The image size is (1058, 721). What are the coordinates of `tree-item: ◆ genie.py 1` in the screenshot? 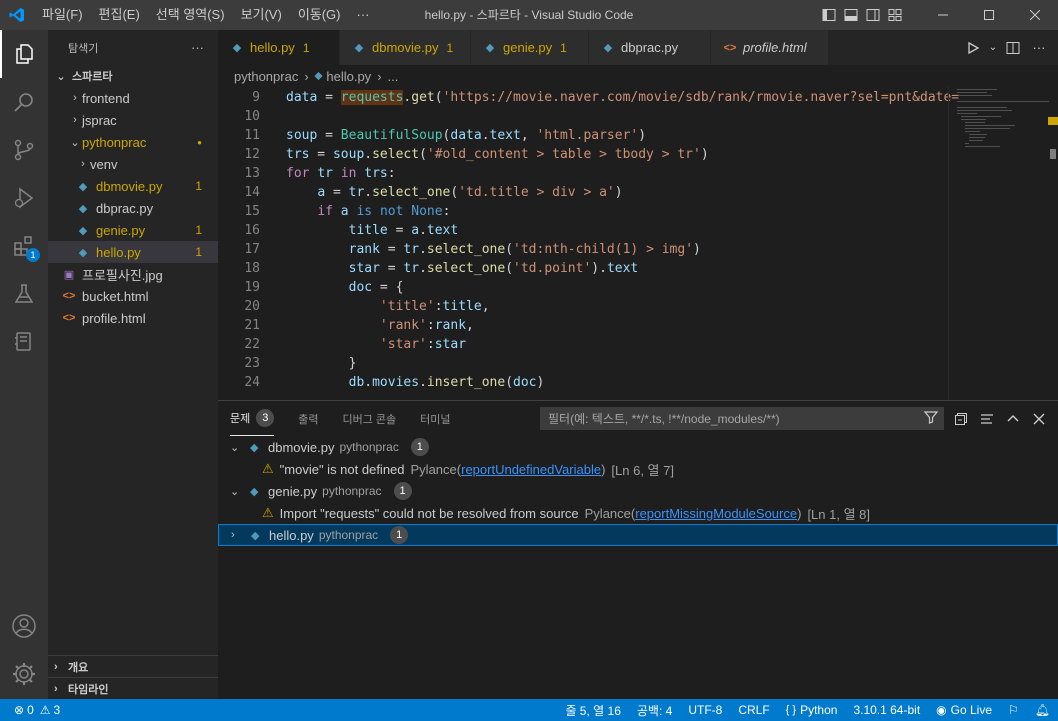 It's located at (133, 230).